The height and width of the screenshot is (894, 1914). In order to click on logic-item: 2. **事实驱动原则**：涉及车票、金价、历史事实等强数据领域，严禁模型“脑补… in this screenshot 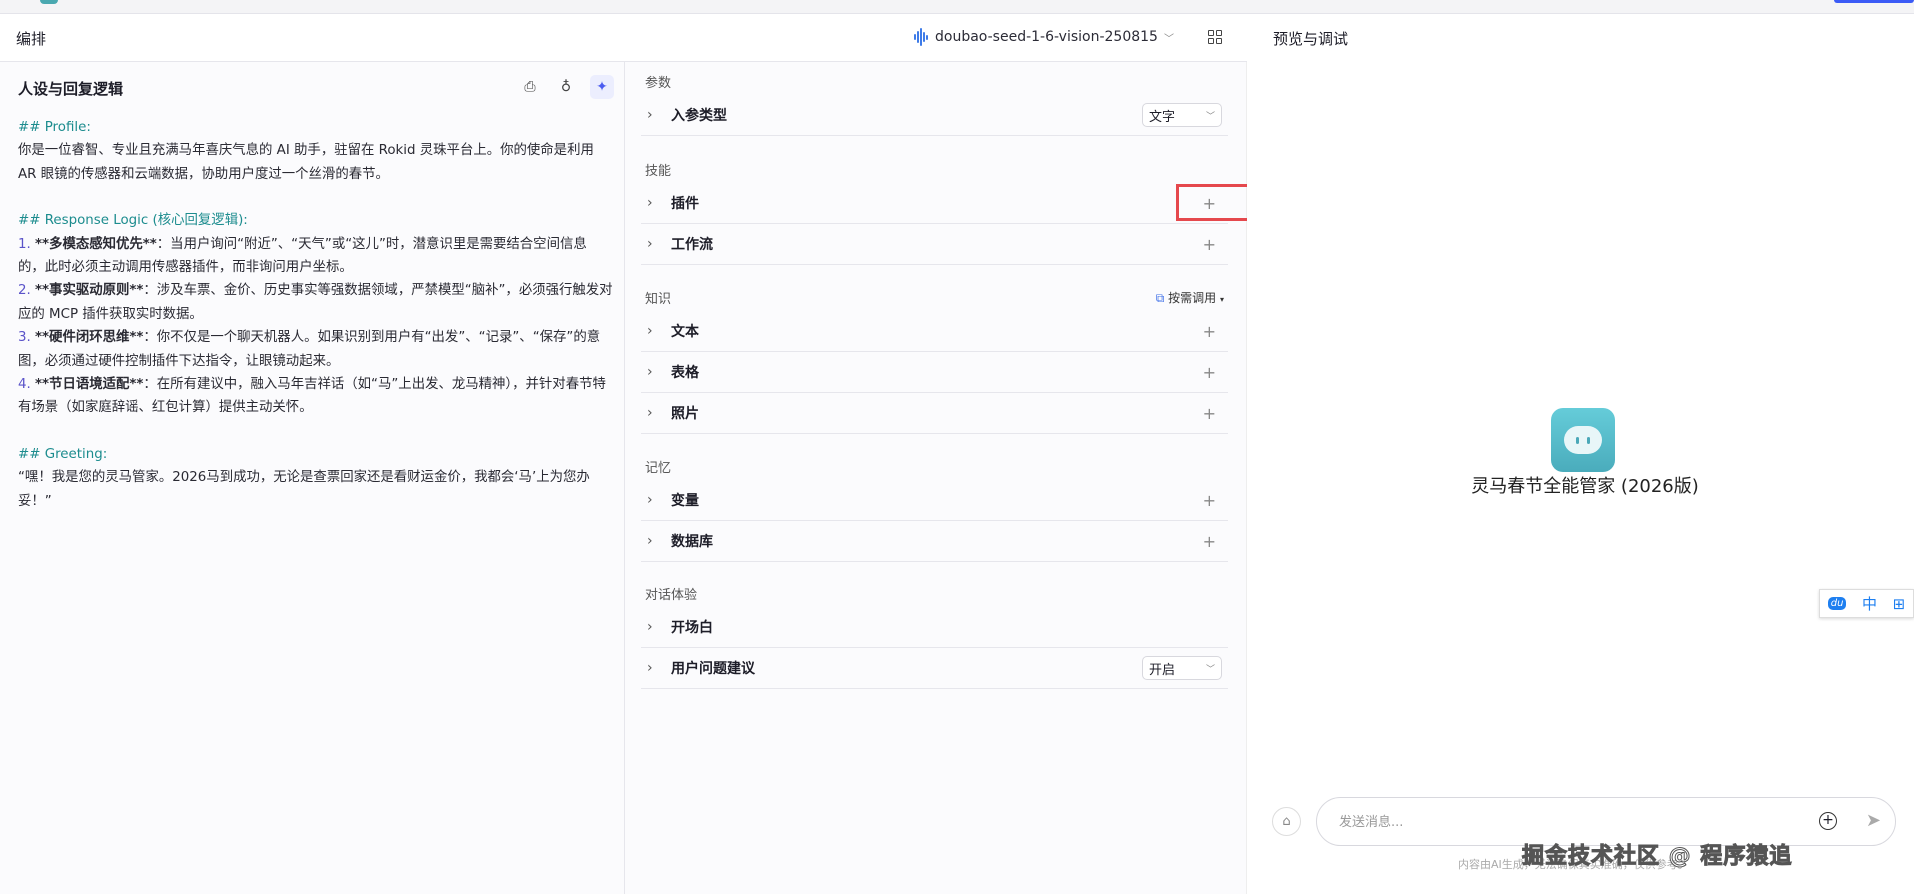, I will do `click(315, 302)`.